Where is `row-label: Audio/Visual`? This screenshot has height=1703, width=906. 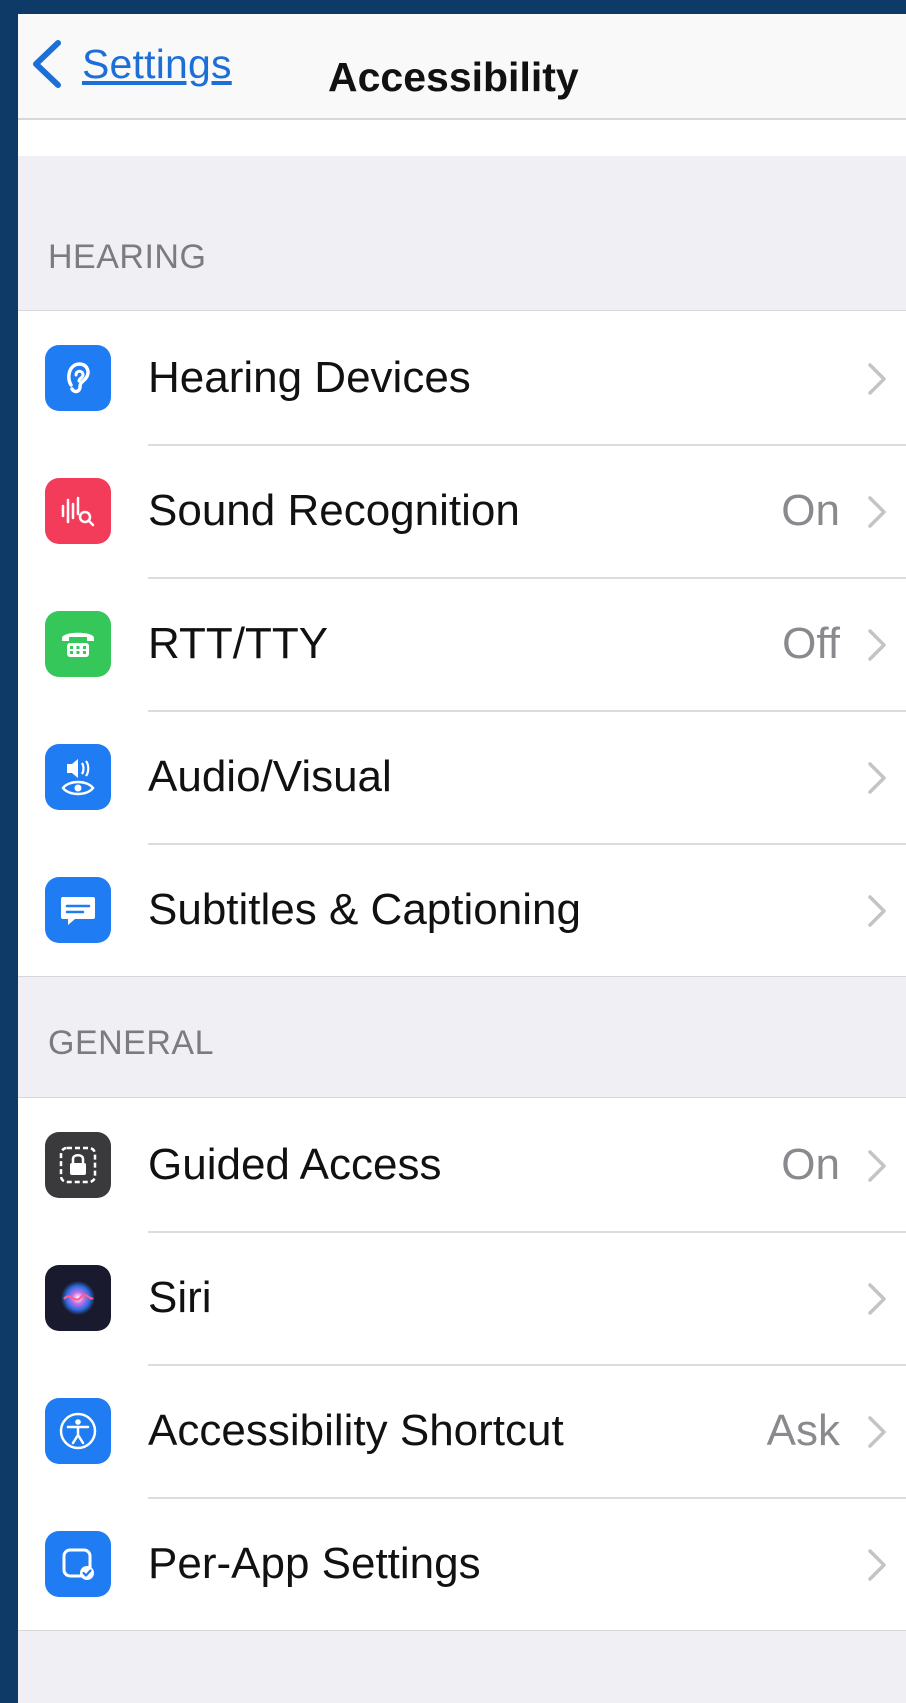 row-label: Audio/Visual is located at coordinates (270, 776).